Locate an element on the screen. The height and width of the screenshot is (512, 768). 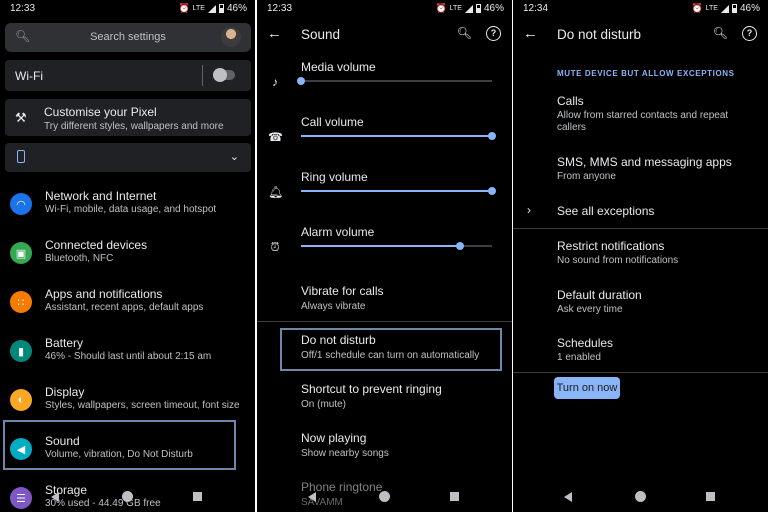
turn-on-now-button: Turn on now is located at coordinates (587, 388).